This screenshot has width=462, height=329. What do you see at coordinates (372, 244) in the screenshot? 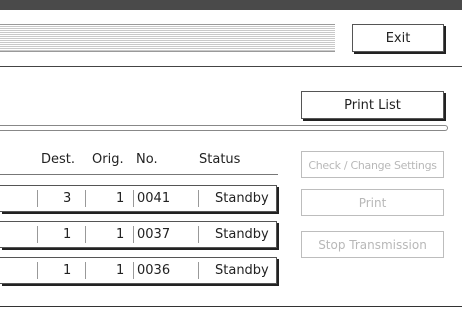
I see `stop-transmission-button: Stop Transmission` at bounding box center [372, 244].